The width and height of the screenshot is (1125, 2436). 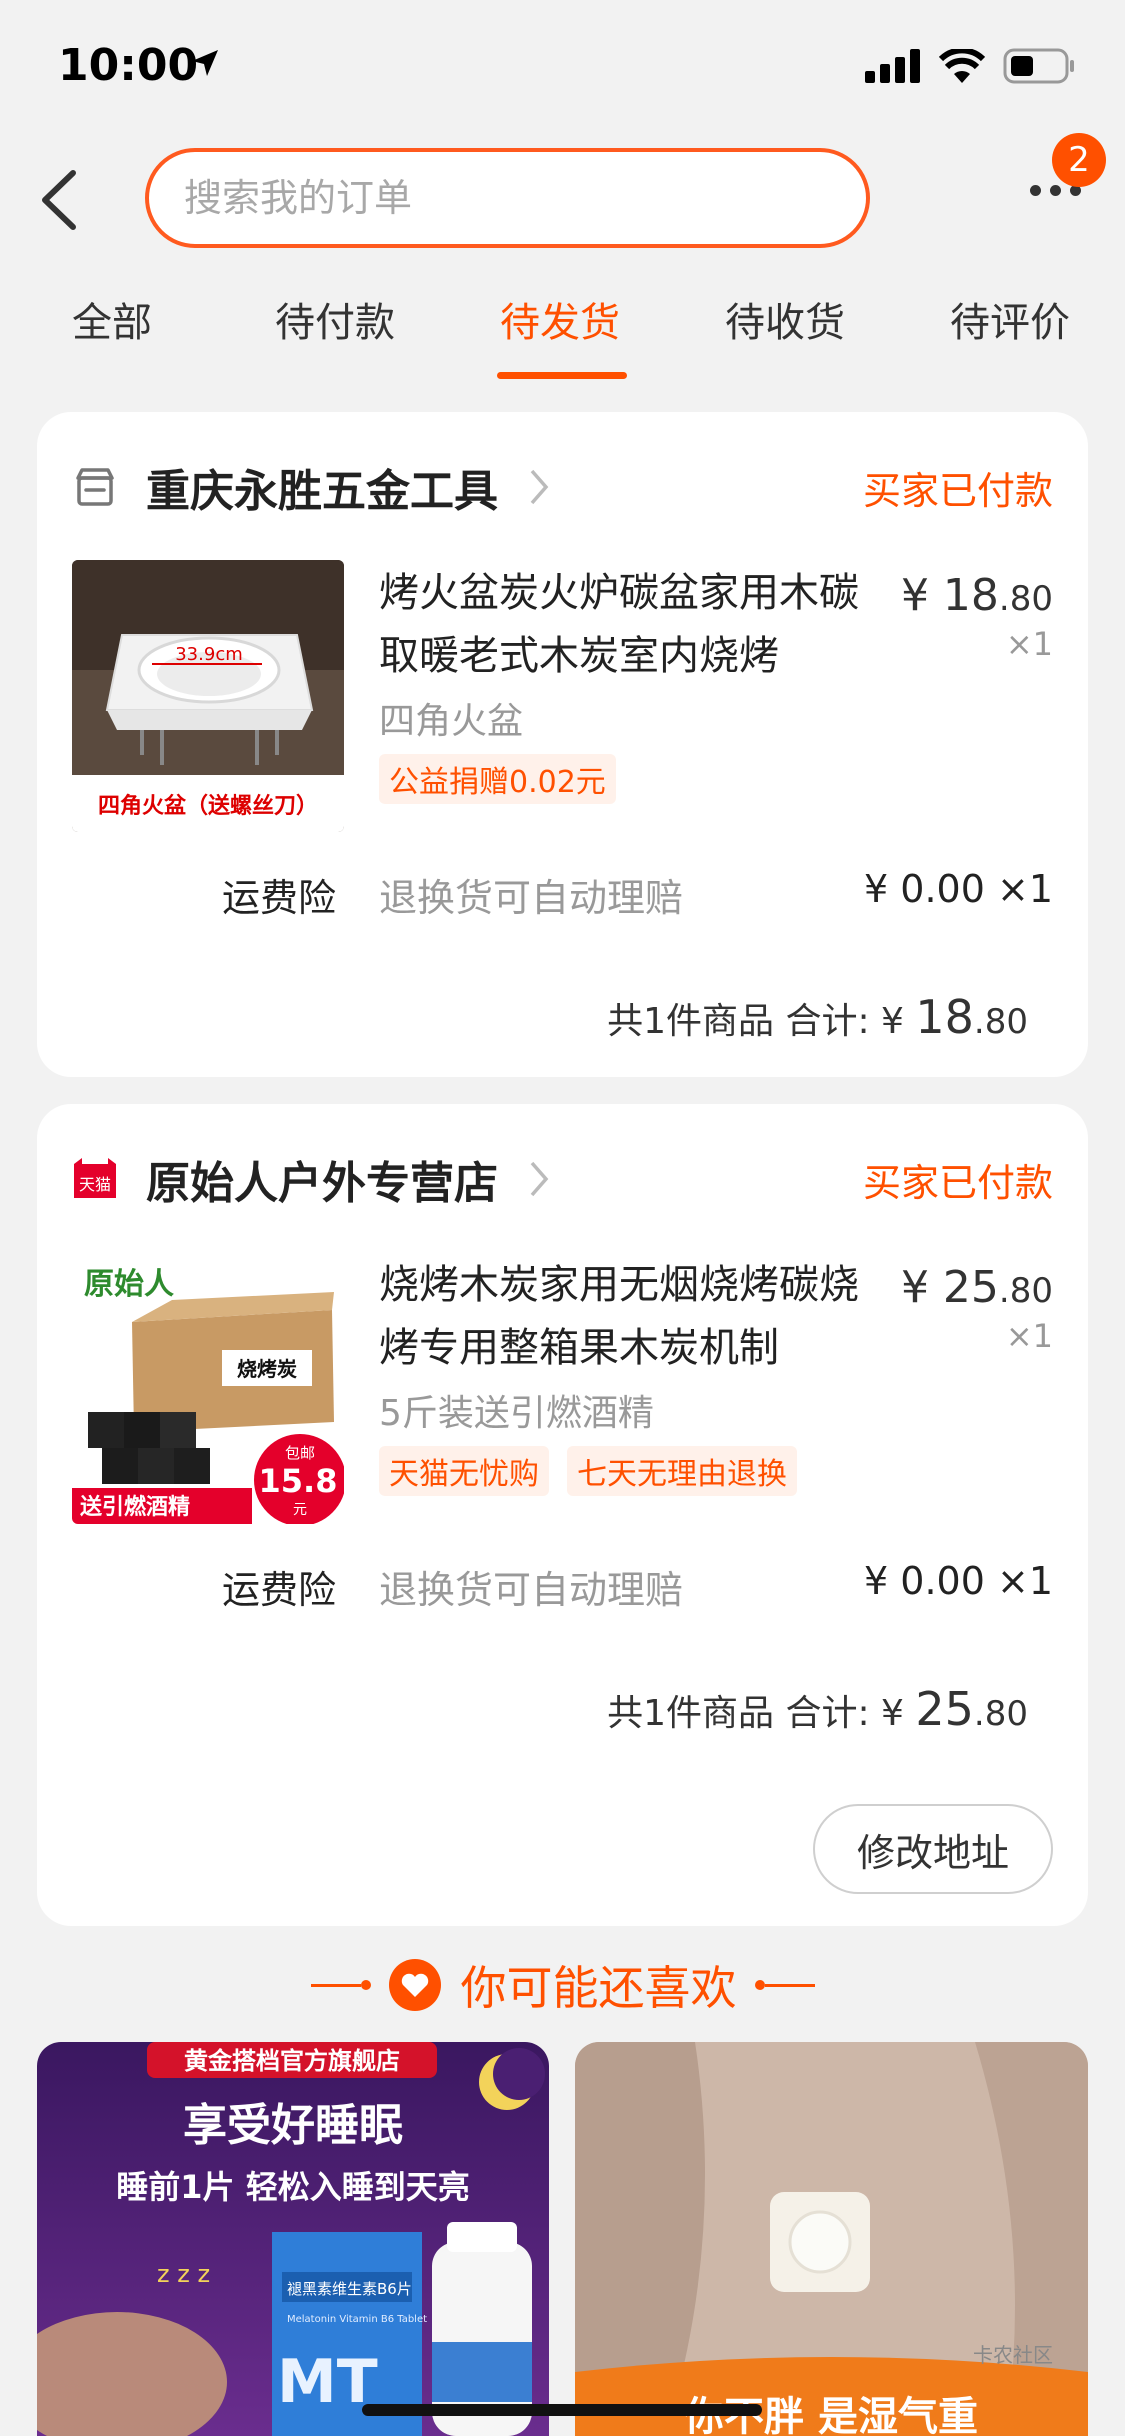 What do you see at coordinates (298, 1481) in the screenshot?
I see `product-image-price: 15.8` at bounding box center [298, 1481].